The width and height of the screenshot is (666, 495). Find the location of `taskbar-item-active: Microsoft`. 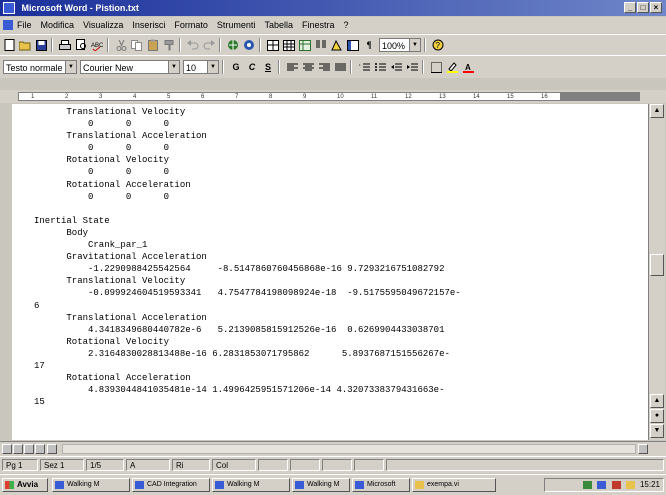

taskbar-item-active: Microsoft is located at coordinates (381, 485).